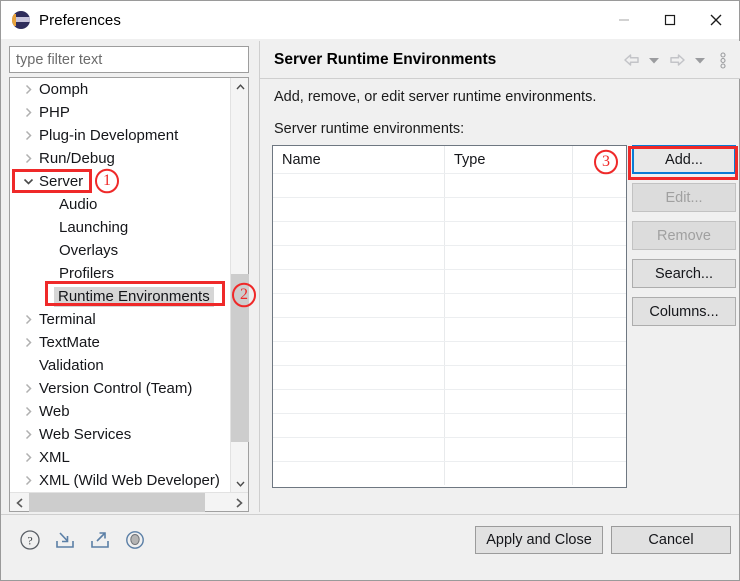  What do you see at coordinates (120, 181) in the screenshot?
I see `tree-item-server: Server` at bounding box center [120, 181].